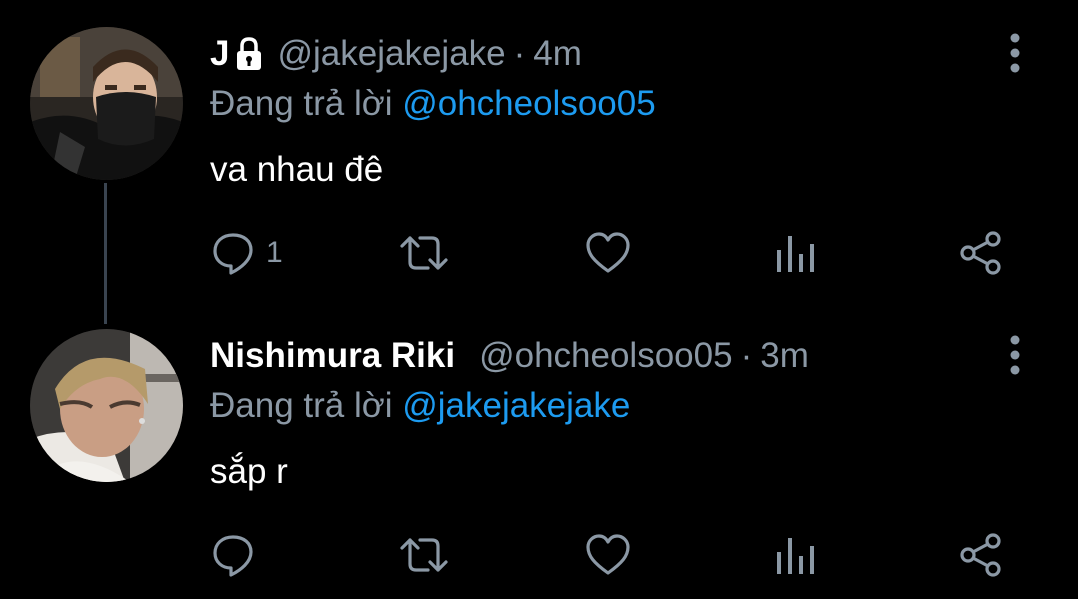  I want to click on tweet-actions, so click(620, 555).